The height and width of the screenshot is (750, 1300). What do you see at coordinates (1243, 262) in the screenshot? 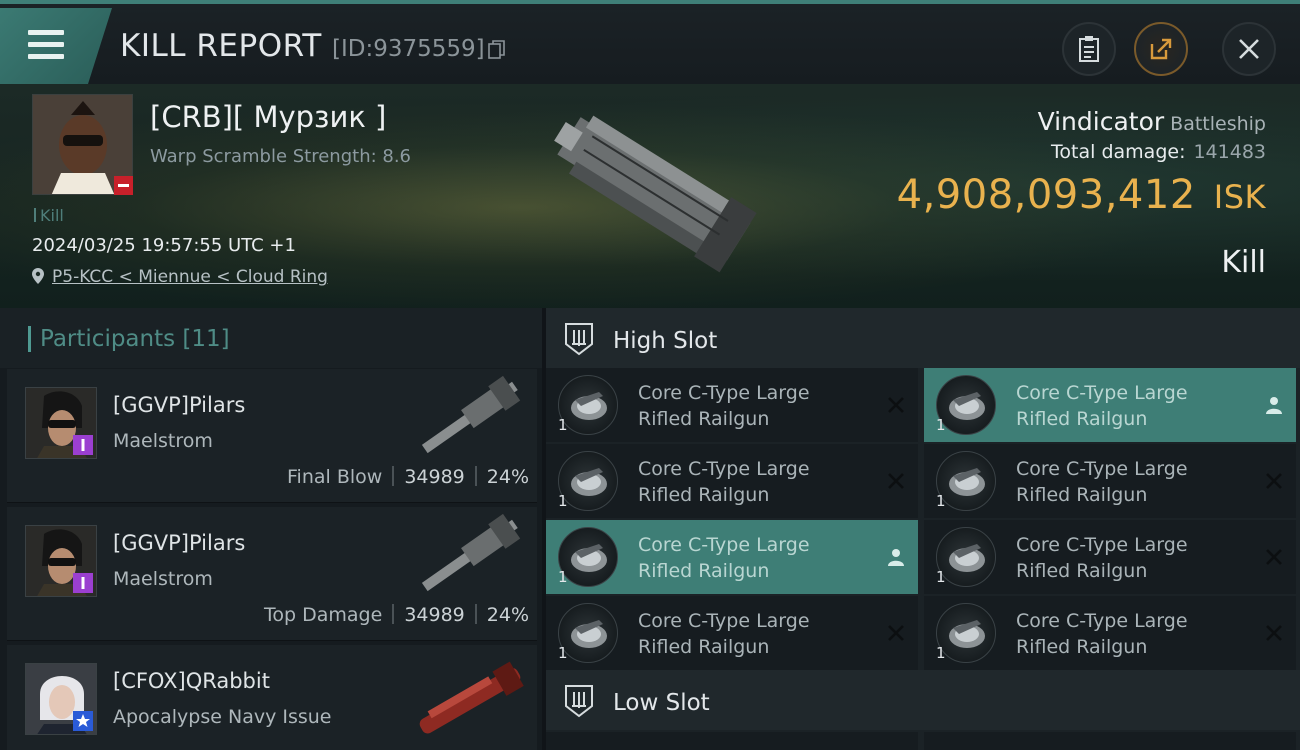
I see `result-label: Kill` at bounding box center [1243, 262].